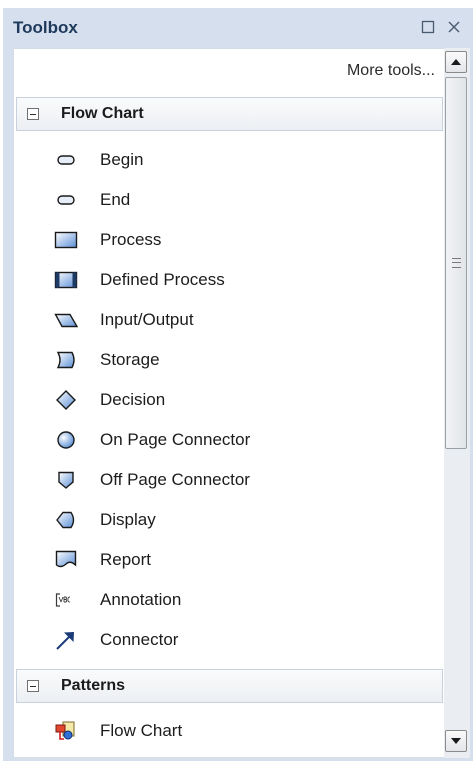 The image size is (476, 761). What do you see at coordinates (66, 160) in the screenshot?
I see `begin-icon` at bounding box center [66, 160].